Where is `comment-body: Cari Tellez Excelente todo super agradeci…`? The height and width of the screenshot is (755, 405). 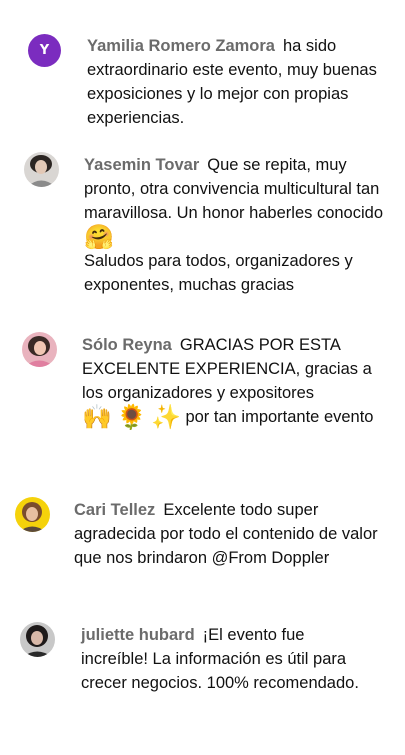
comment-body: Cari Tellez Excelente todo super agradeci… is located at coordinates (230, 534).